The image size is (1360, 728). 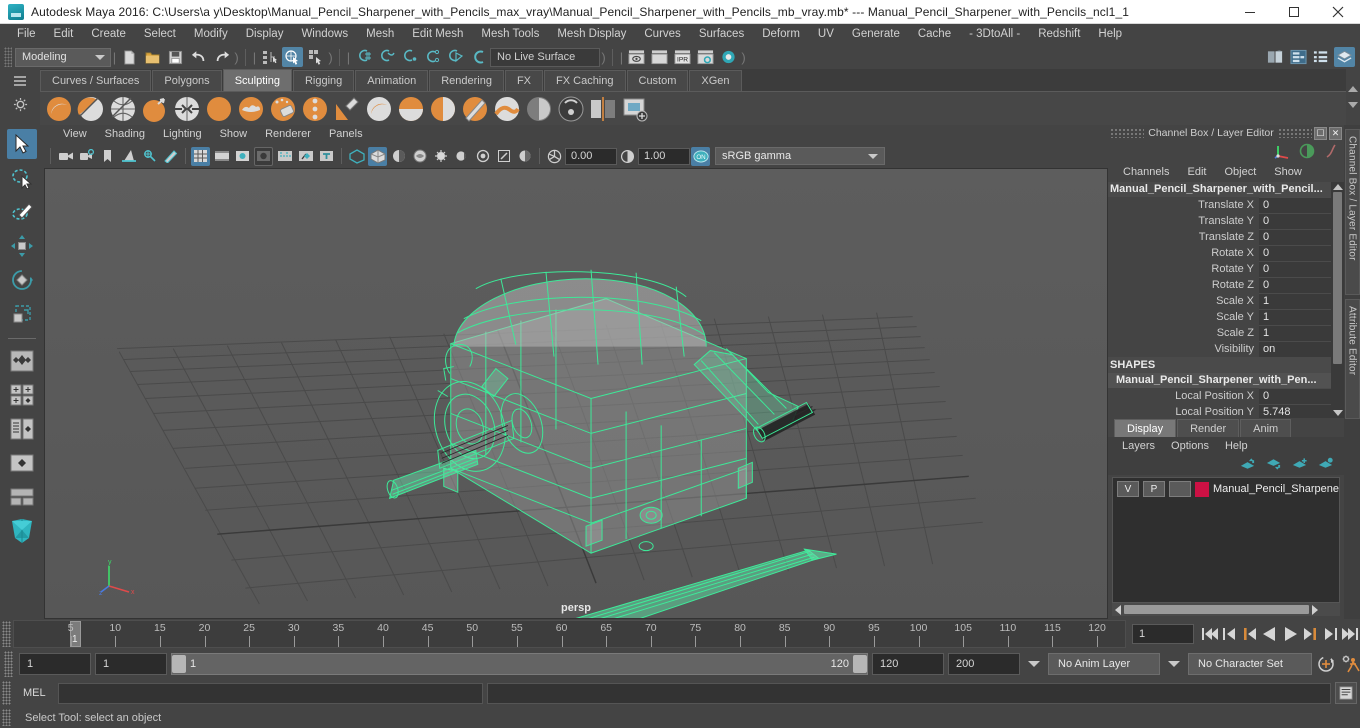 What do you see at coordinates (283, 109) in the screenshot?
I see `spray-tool-icon` at bounding box center [283, 109].